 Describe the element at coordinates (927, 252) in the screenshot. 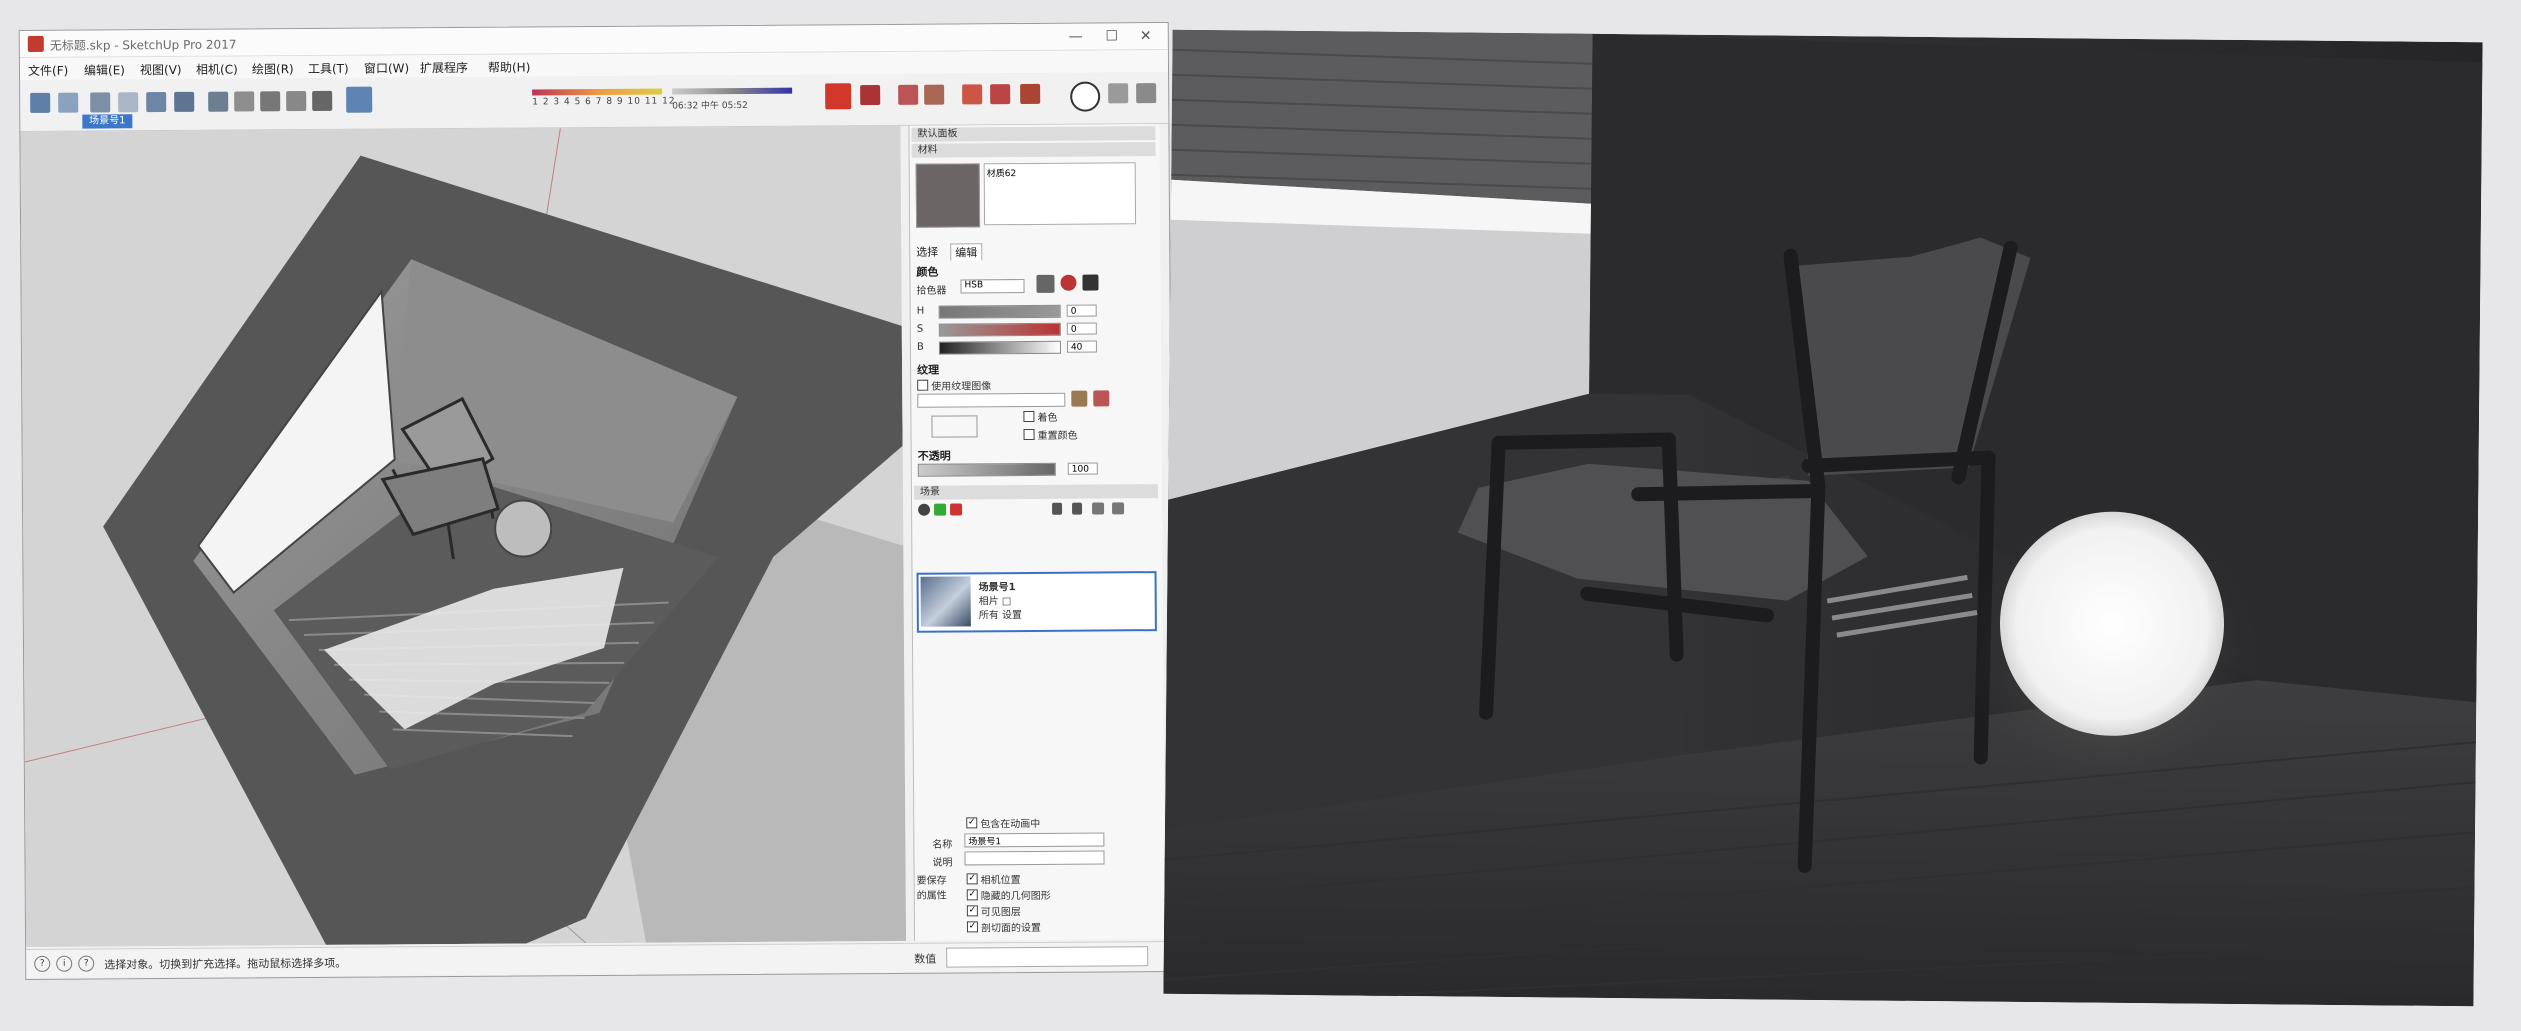

I see `tab-select: 选择` at that location.